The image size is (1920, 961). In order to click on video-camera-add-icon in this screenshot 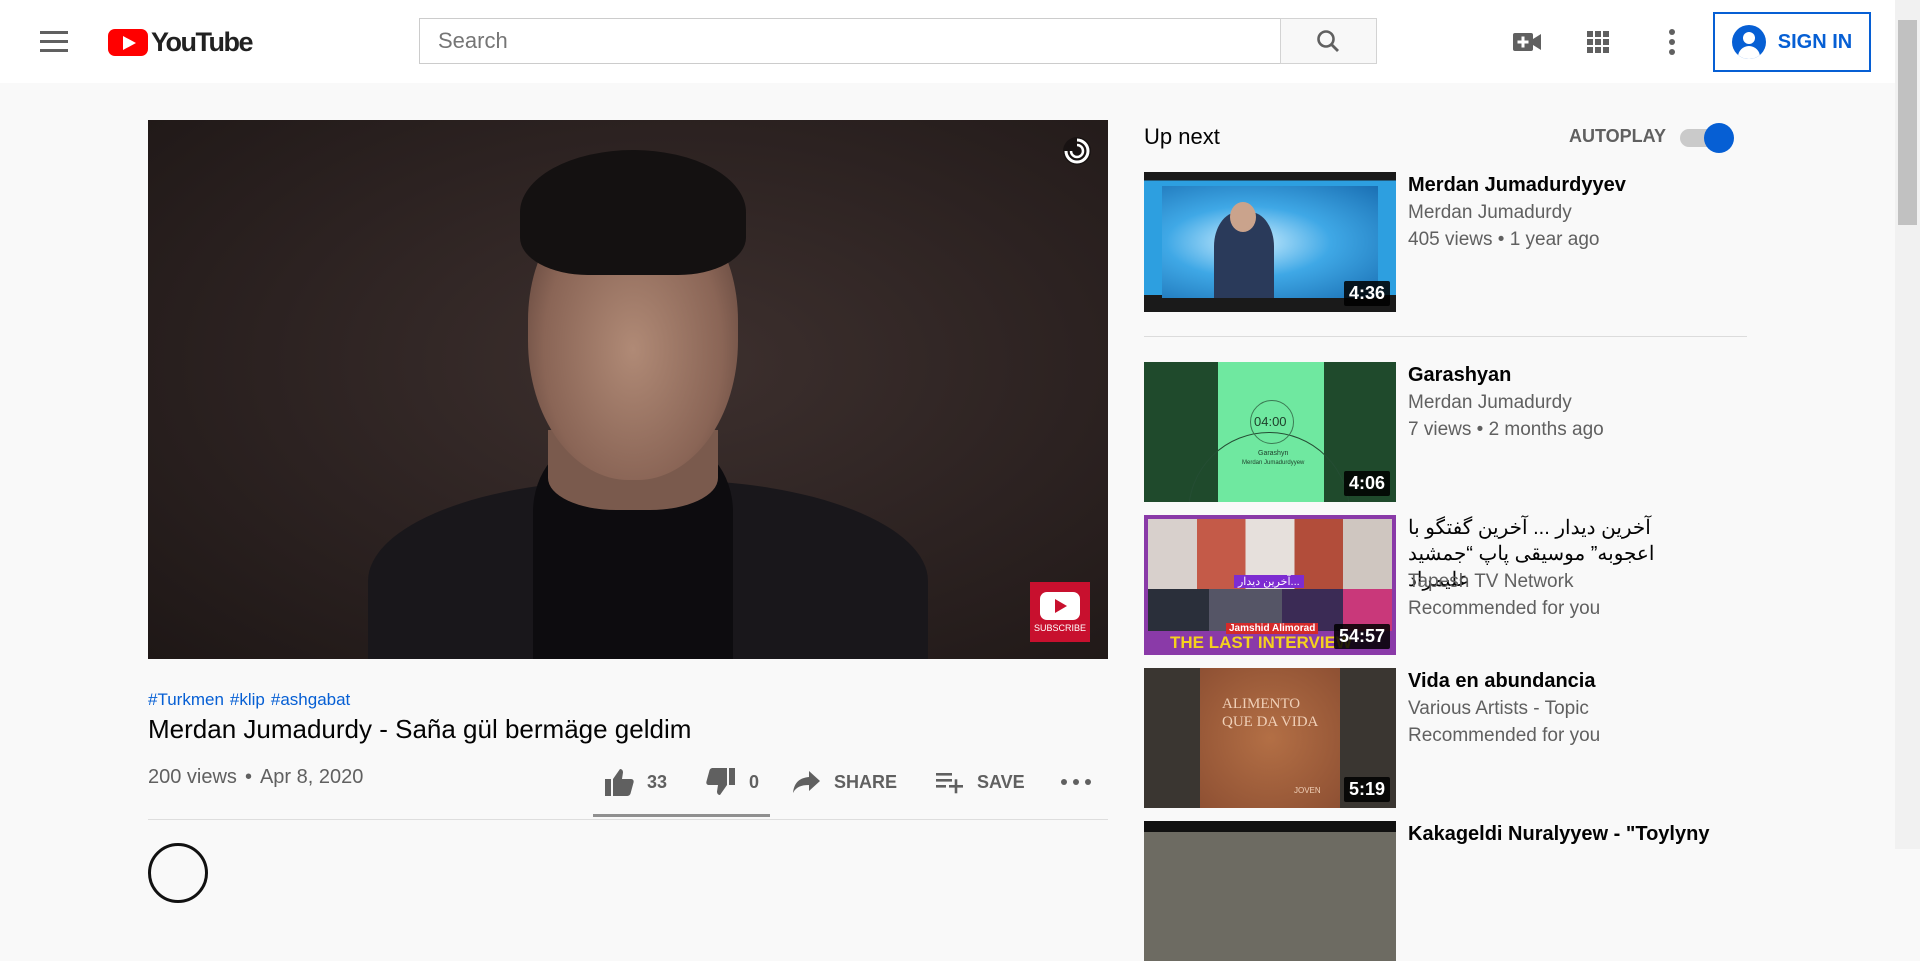, I will do `click(1527, 42)`.